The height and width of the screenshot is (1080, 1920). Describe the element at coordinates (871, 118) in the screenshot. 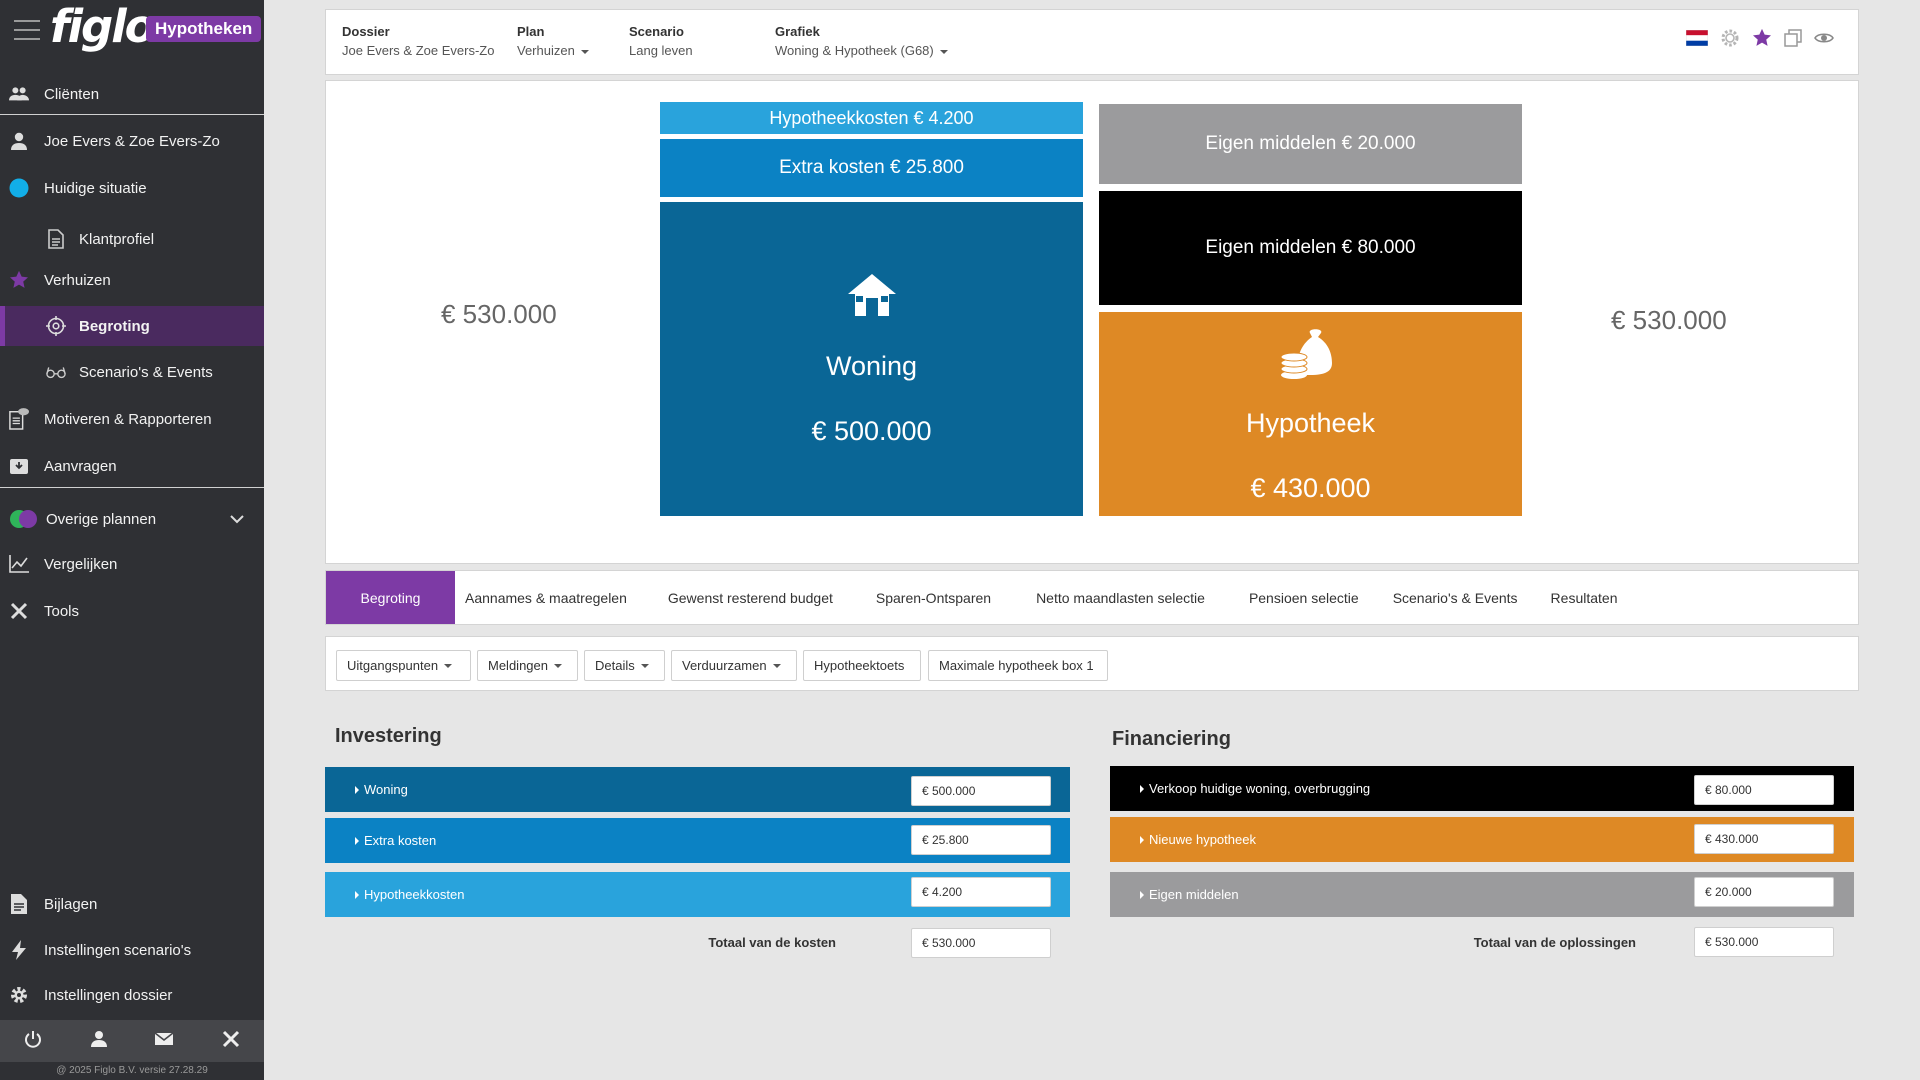

I see `hypotheekkosten-block: Hypotheekkosten € 4.200` at that location.